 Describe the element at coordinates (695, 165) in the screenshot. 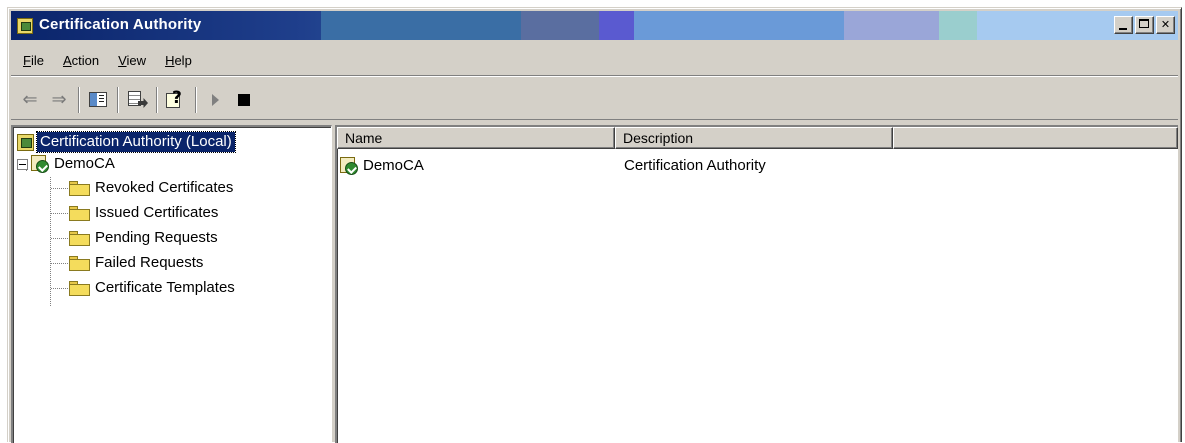

I see `list-cell-description: Certification Authority` at that location.